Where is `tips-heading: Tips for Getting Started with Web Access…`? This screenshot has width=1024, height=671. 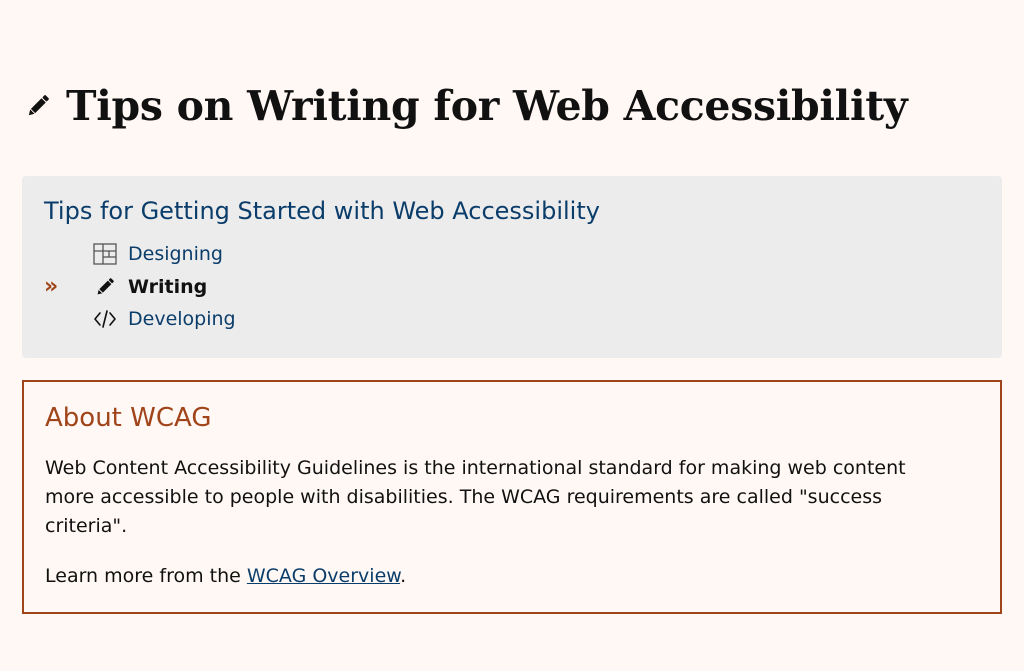 tips-heading: Tips for Getting Started with Web Access… is located at coordinates (322, 211).